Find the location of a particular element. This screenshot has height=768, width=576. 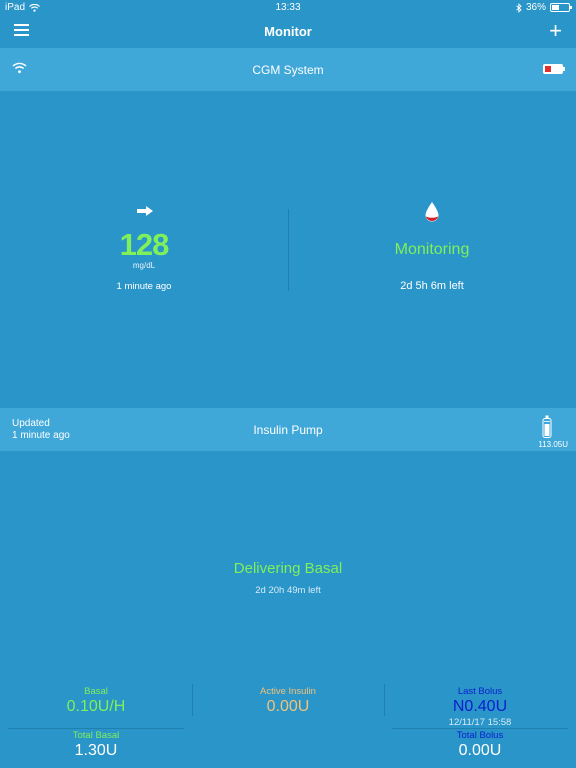

last-reading-time: 1 minute ago is located at coordinates (144, 286).